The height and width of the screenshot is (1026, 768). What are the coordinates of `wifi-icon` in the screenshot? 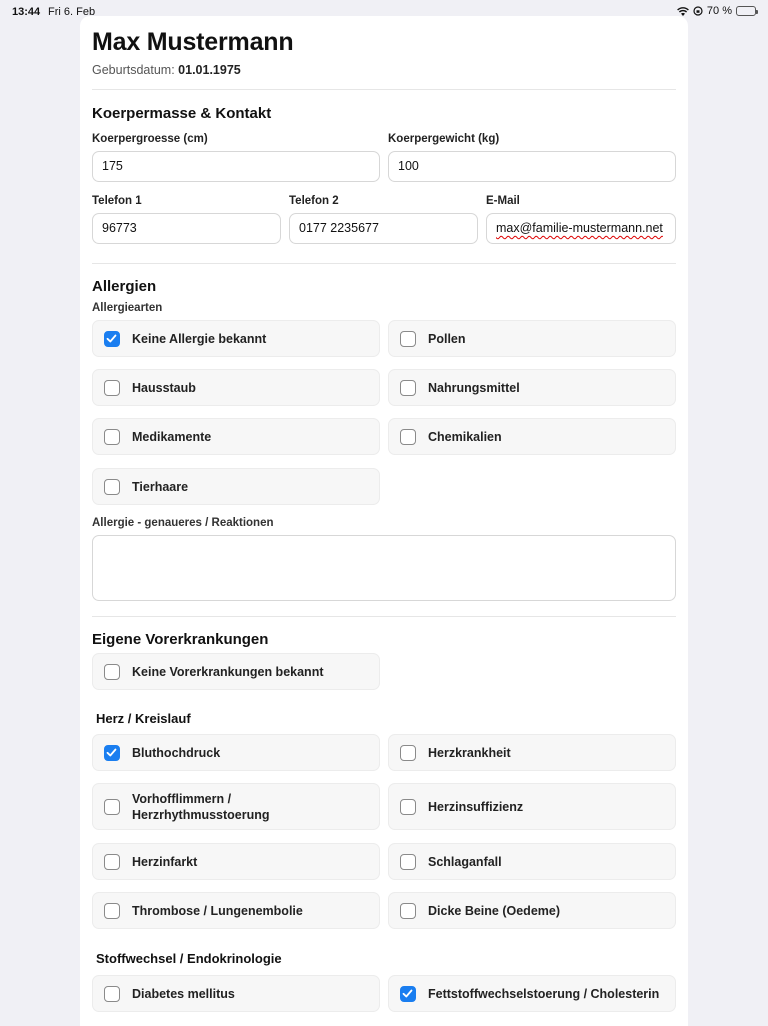 It's located at (683, 11).